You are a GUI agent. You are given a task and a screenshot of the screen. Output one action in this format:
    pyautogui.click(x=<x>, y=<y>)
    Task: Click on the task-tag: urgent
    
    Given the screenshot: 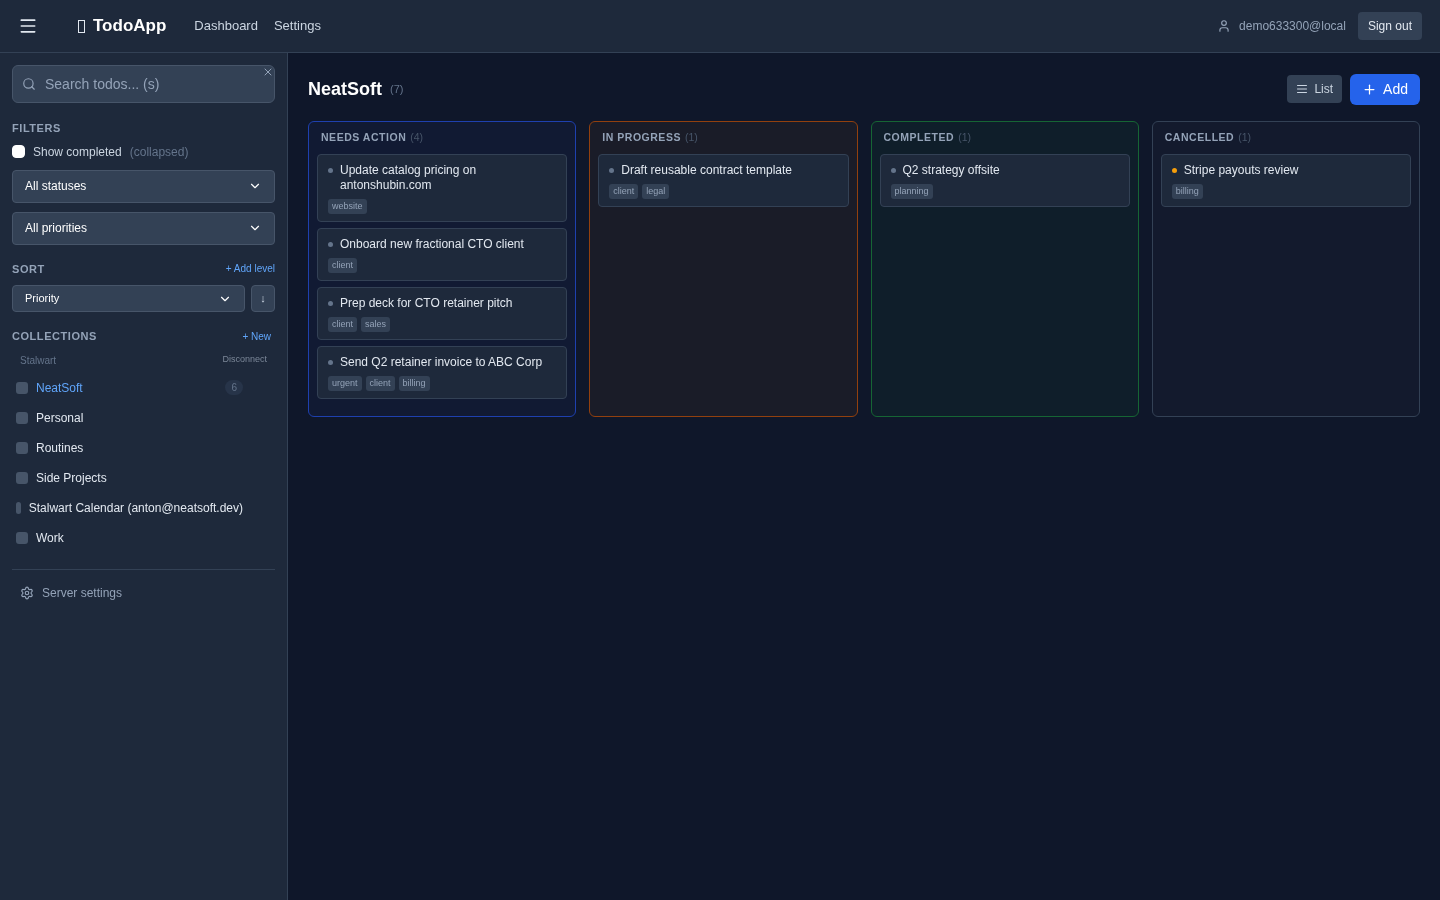 What is the action you would take?
    pyautogui.click(x=345, y=383)
    